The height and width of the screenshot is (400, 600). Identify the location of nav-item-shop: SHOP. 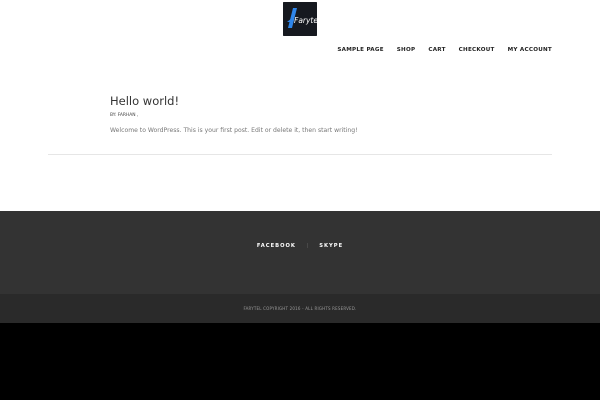
(406, 50).